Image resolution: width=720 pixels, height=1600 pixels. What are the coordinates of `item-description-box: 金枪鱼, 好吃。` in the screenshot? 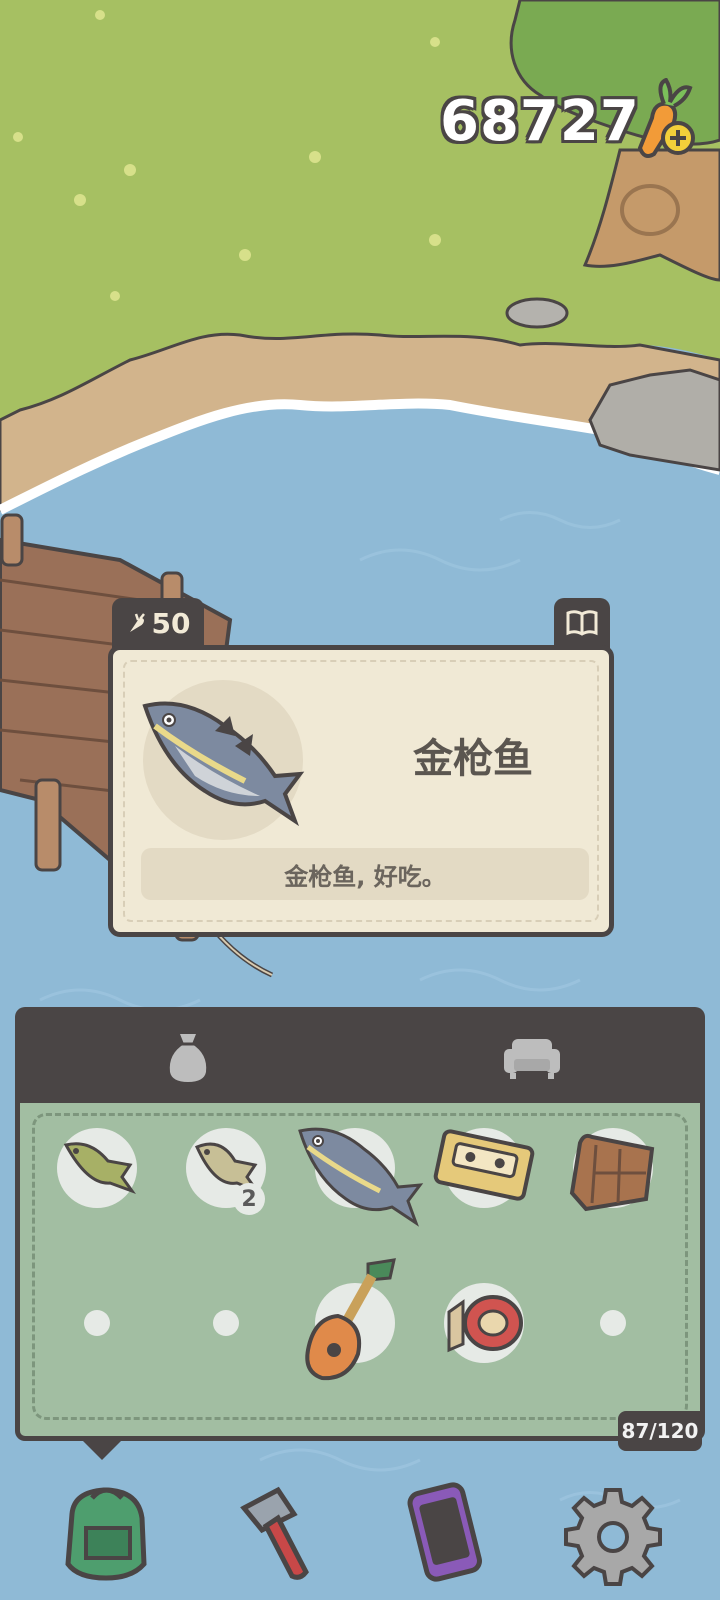 It's located at (365, 874).